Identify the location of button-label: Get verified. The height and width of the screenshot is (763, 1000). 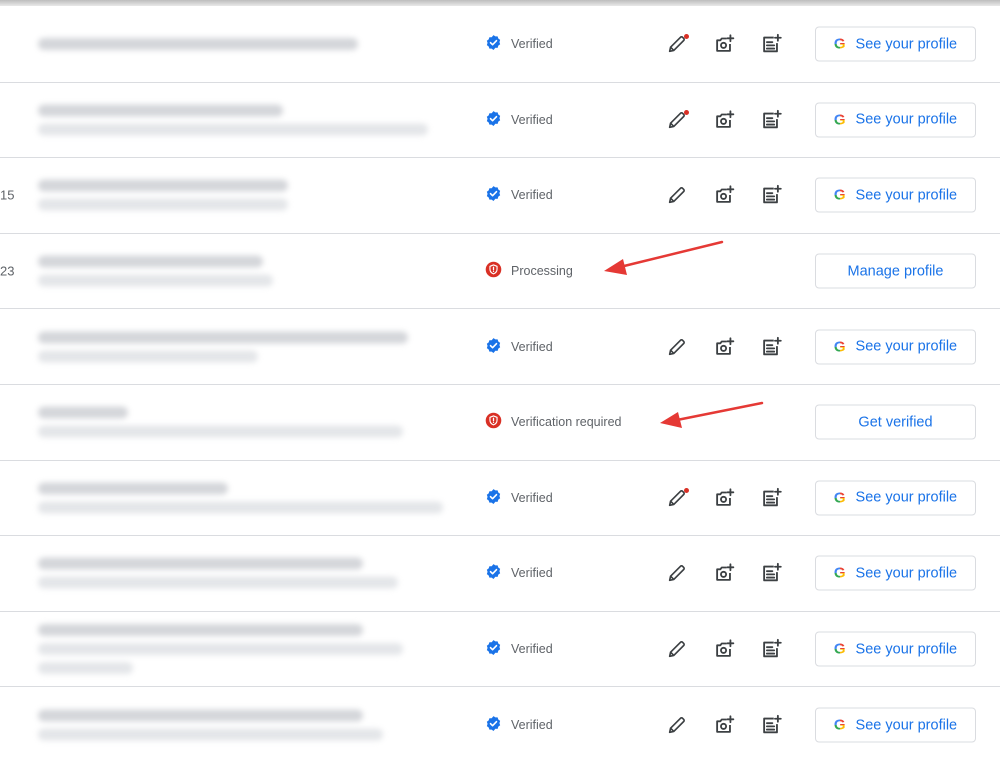
(895, 422).